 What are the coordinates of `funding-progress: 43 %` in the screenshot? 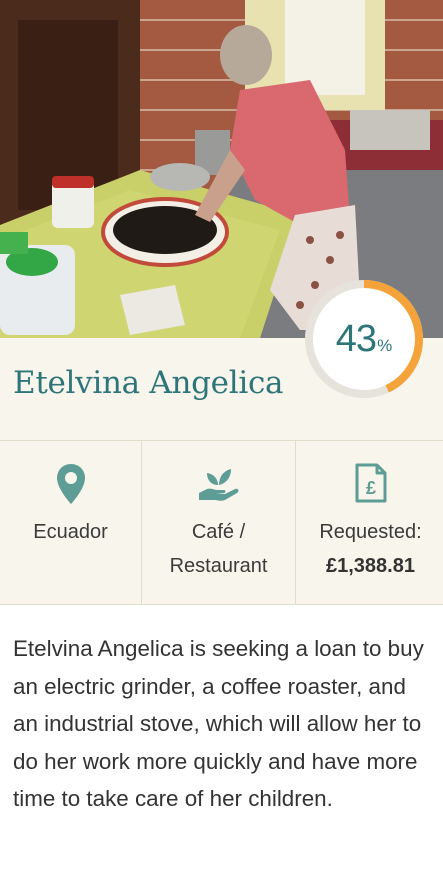 It's located at (364, 339).